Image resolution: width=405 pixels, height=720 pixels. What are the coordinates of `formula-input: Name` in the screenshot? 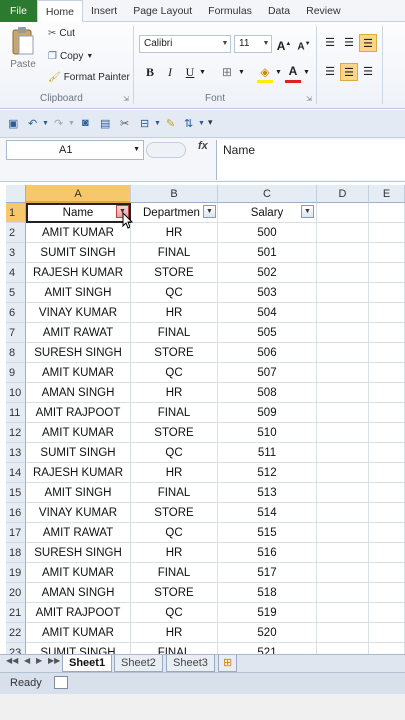 It's located at (310, 160).